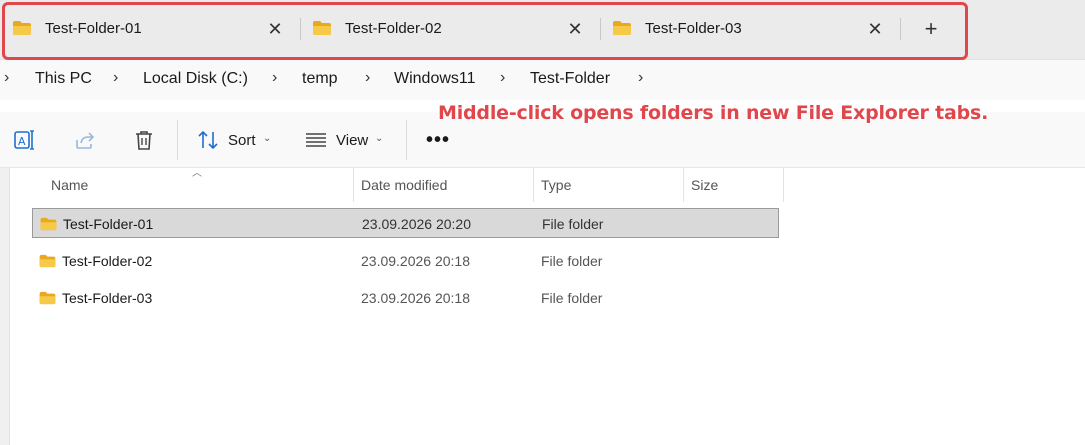 This screenshot has width=1085, height=445. Describe the element at coordinates (242, 140) in the screenshot. I see `sort-button: Sort` at that location.